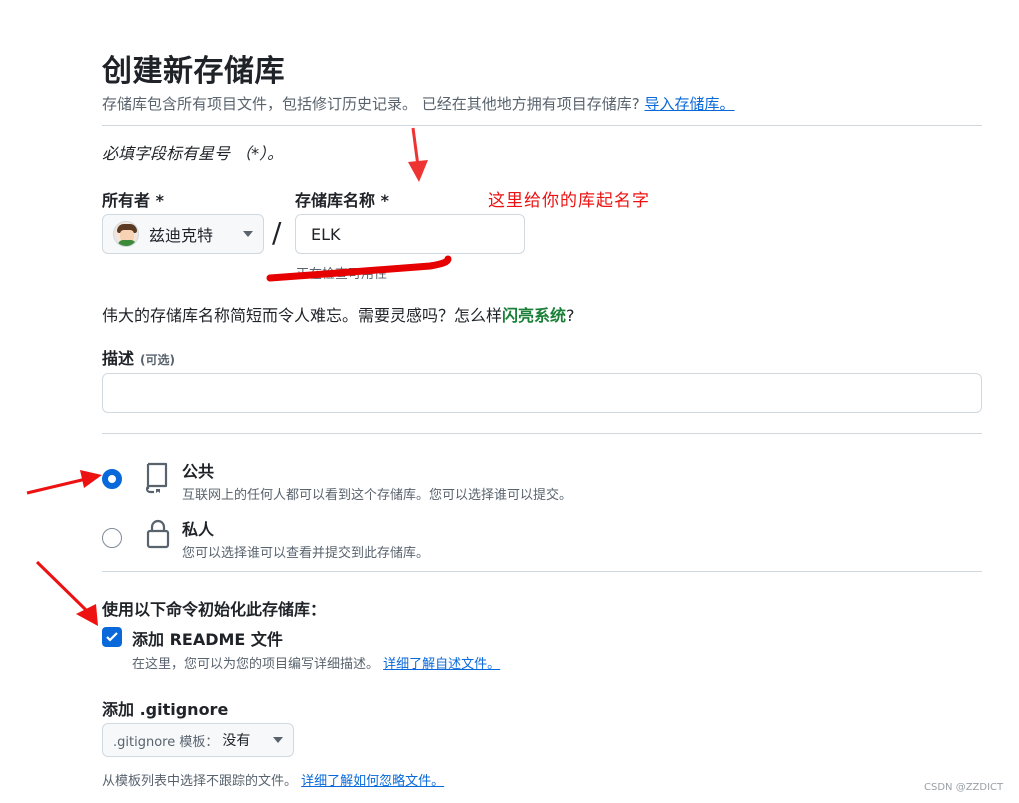  I want to click on subtitle-text: 存储库包含所有项目文件，包括修订历史记录。 已经在其他地方拥有项目存储库?, so click(371, 104).